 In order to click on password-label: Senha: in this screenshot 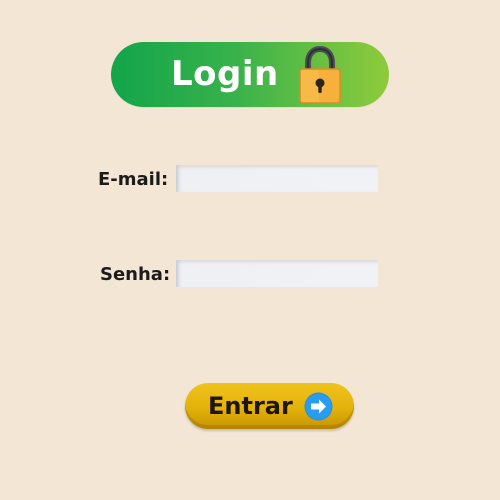, I will do `click(135, 274)`.